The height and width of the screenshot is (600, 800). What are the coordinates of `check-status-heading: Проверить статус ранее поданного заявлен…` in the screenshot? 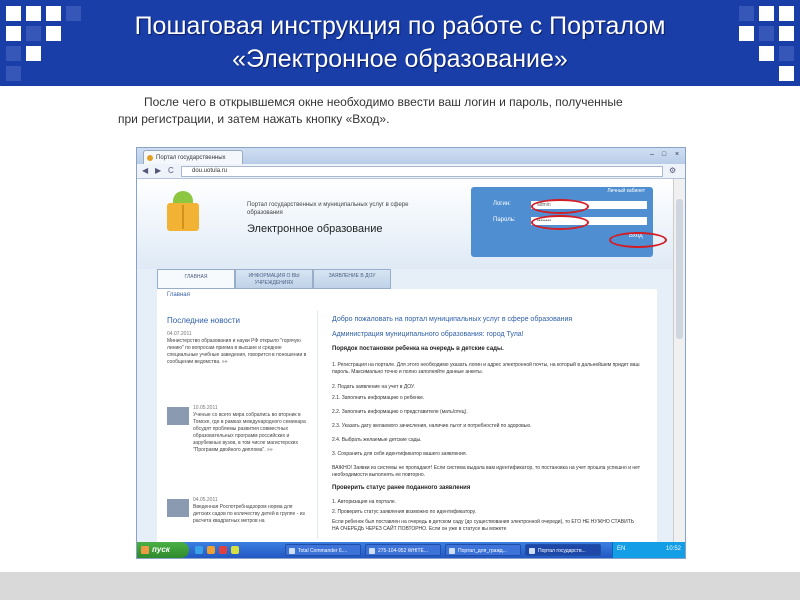 It's located at (401, 488).